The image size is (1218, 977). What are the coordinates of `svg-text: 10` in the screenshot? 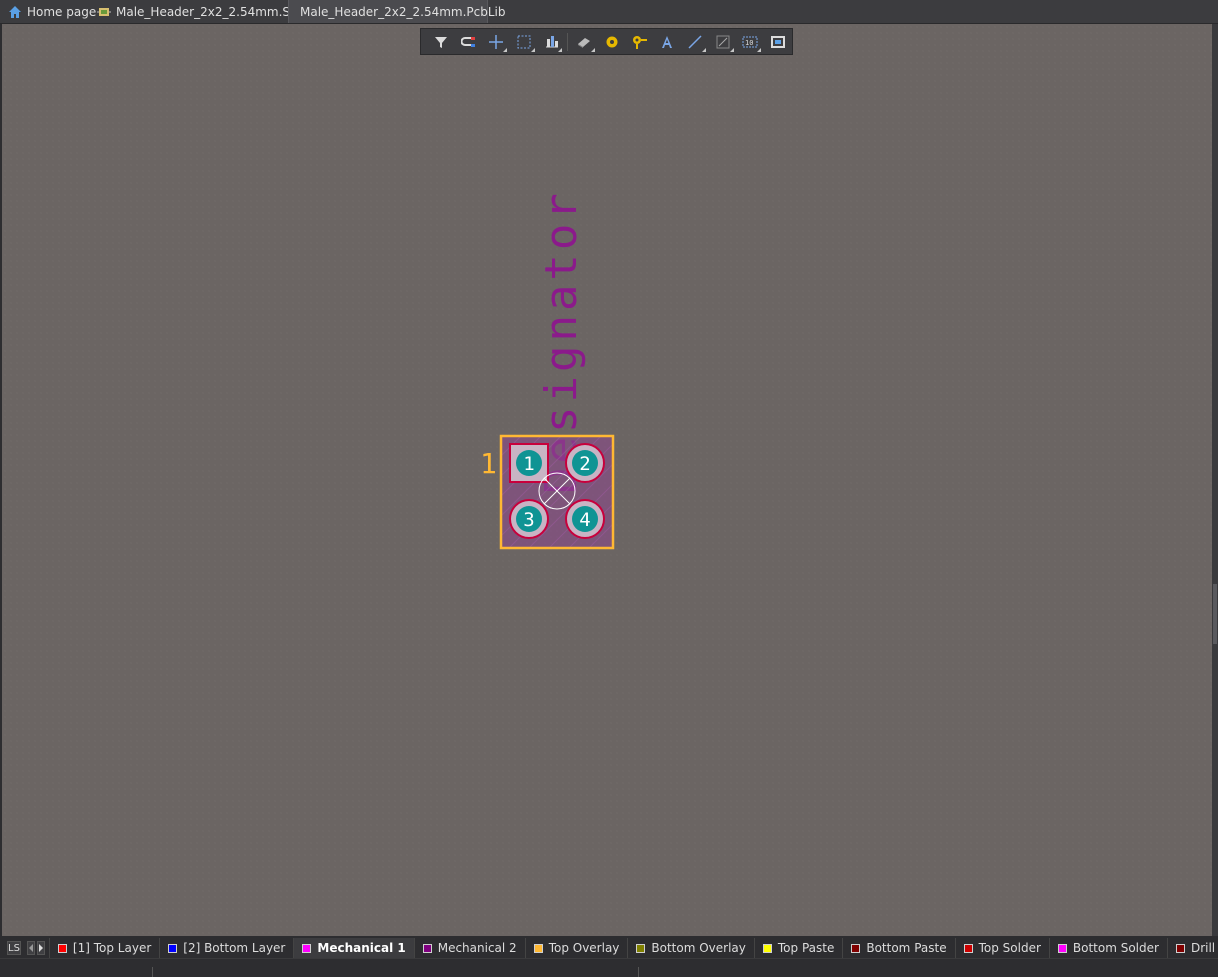 It's located at (749, 43).